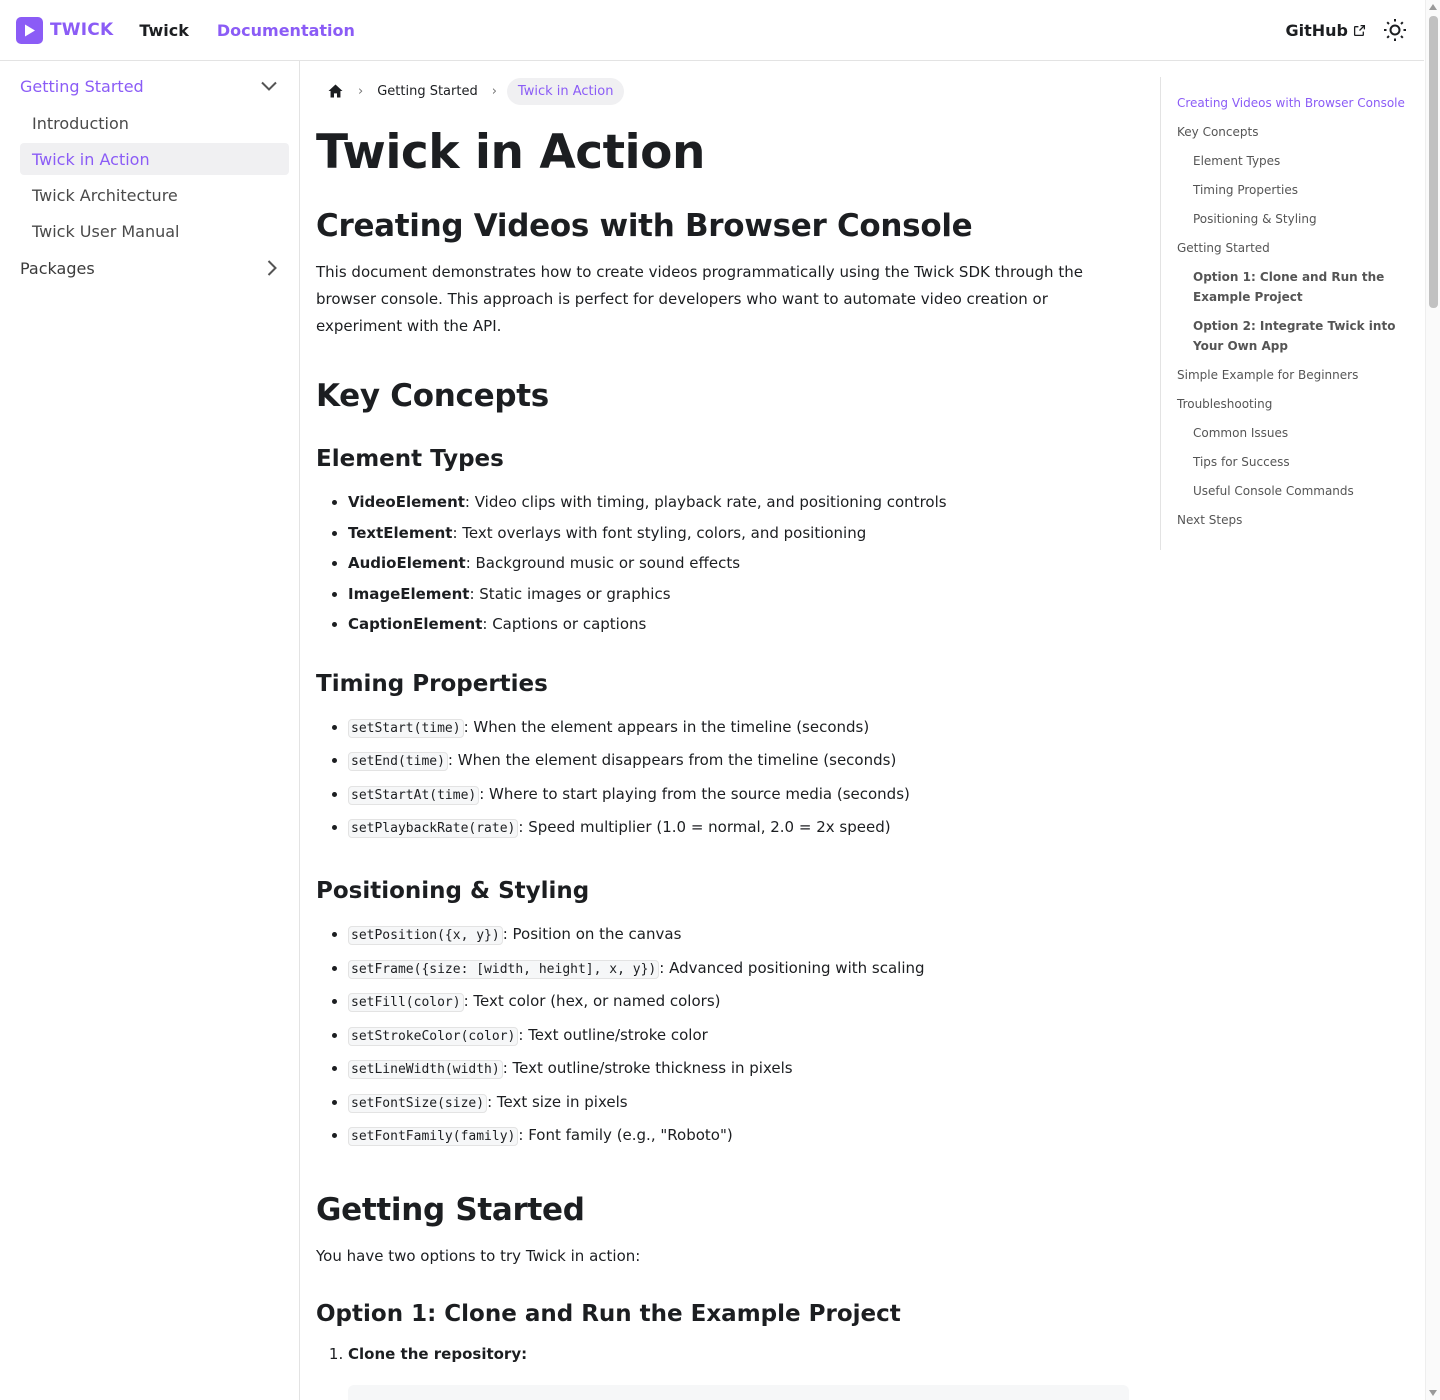 Image resolution: width=1440 pixels, height=1400 pixels. I want to click on toc-link-key-concepts: Key Concepts, so click(1293, 132).